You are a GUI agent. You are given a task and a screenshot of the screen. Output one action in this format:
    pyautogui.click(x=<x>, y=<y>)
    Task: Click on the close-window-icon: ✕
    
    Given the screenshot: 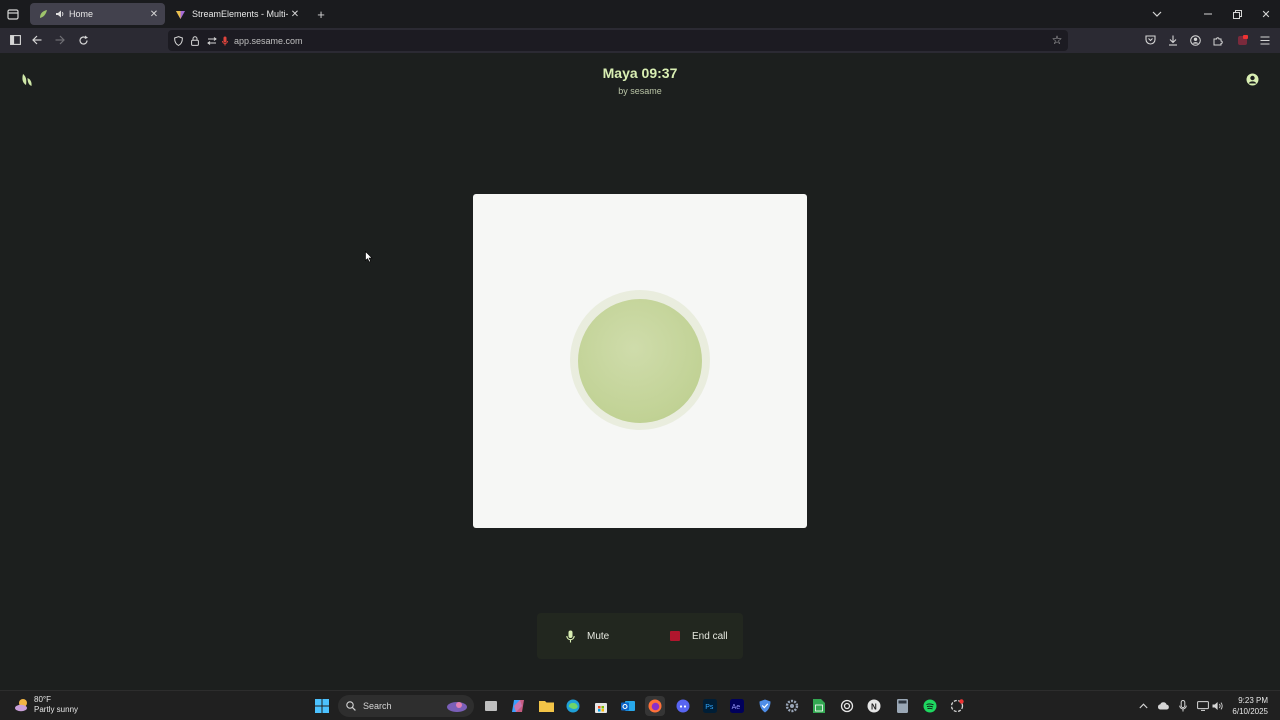 What is the action you would take?
    pyautogui.click(x=1266, y=14)
    